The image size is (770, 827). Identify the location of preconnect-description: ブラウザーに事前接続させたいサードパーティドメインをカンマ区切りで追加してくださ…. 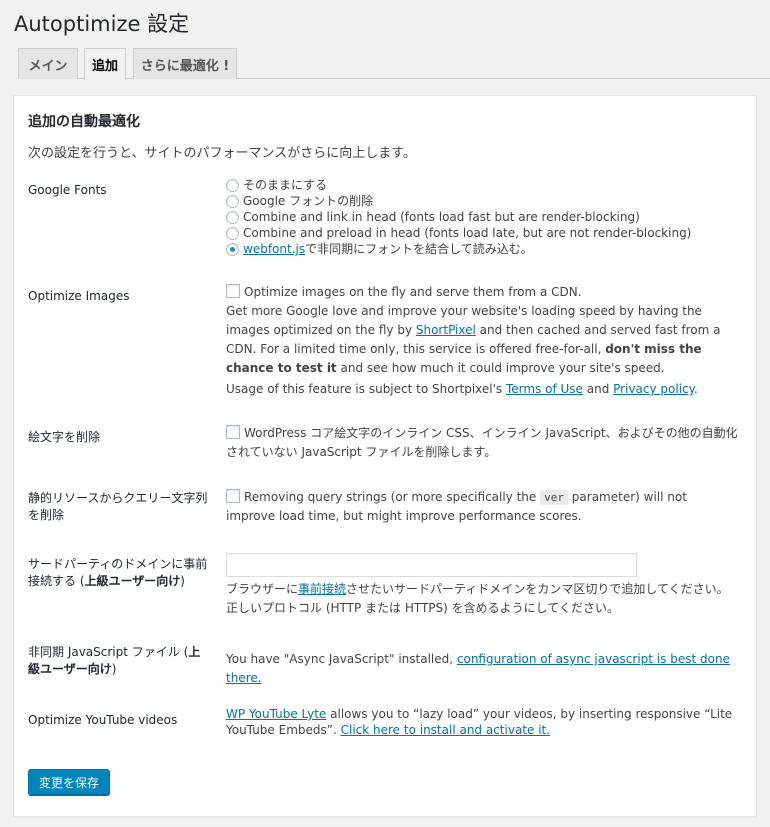
(482, 599).